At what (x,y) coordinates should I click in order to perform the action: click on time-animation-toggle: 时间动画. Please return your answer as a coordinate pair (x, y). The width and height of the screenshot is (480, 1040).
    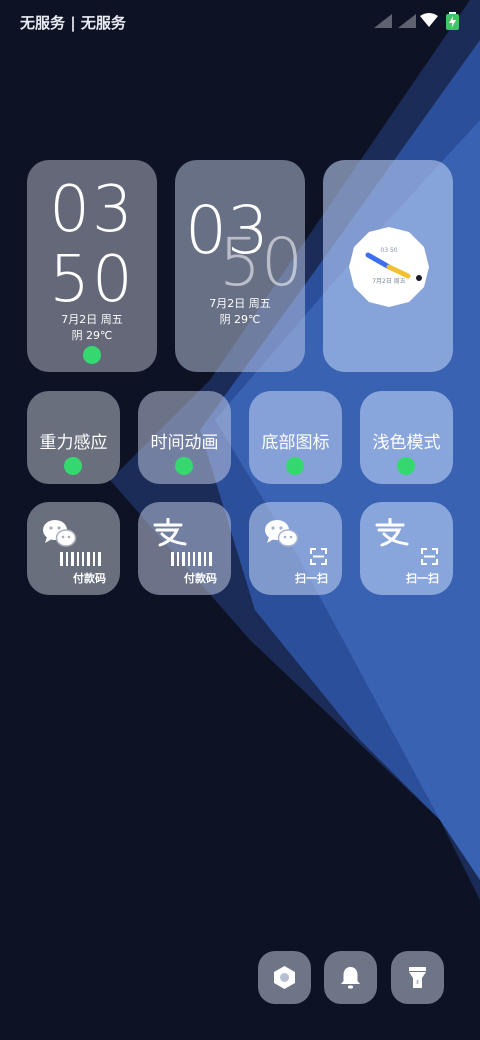
    Looking at the image, I should click on (184, 437).